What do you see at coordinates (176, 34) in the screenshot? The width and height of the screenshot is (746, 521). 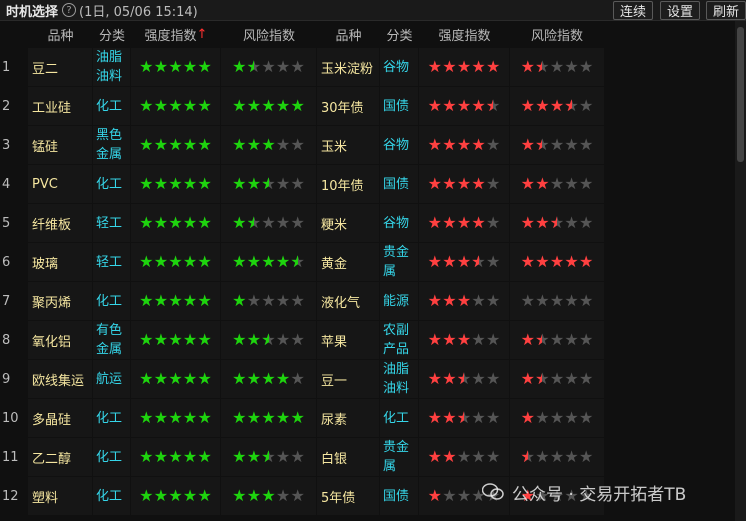 I see `col-header-strength: 强度指数 ↑` at bounding box center [176, 34].